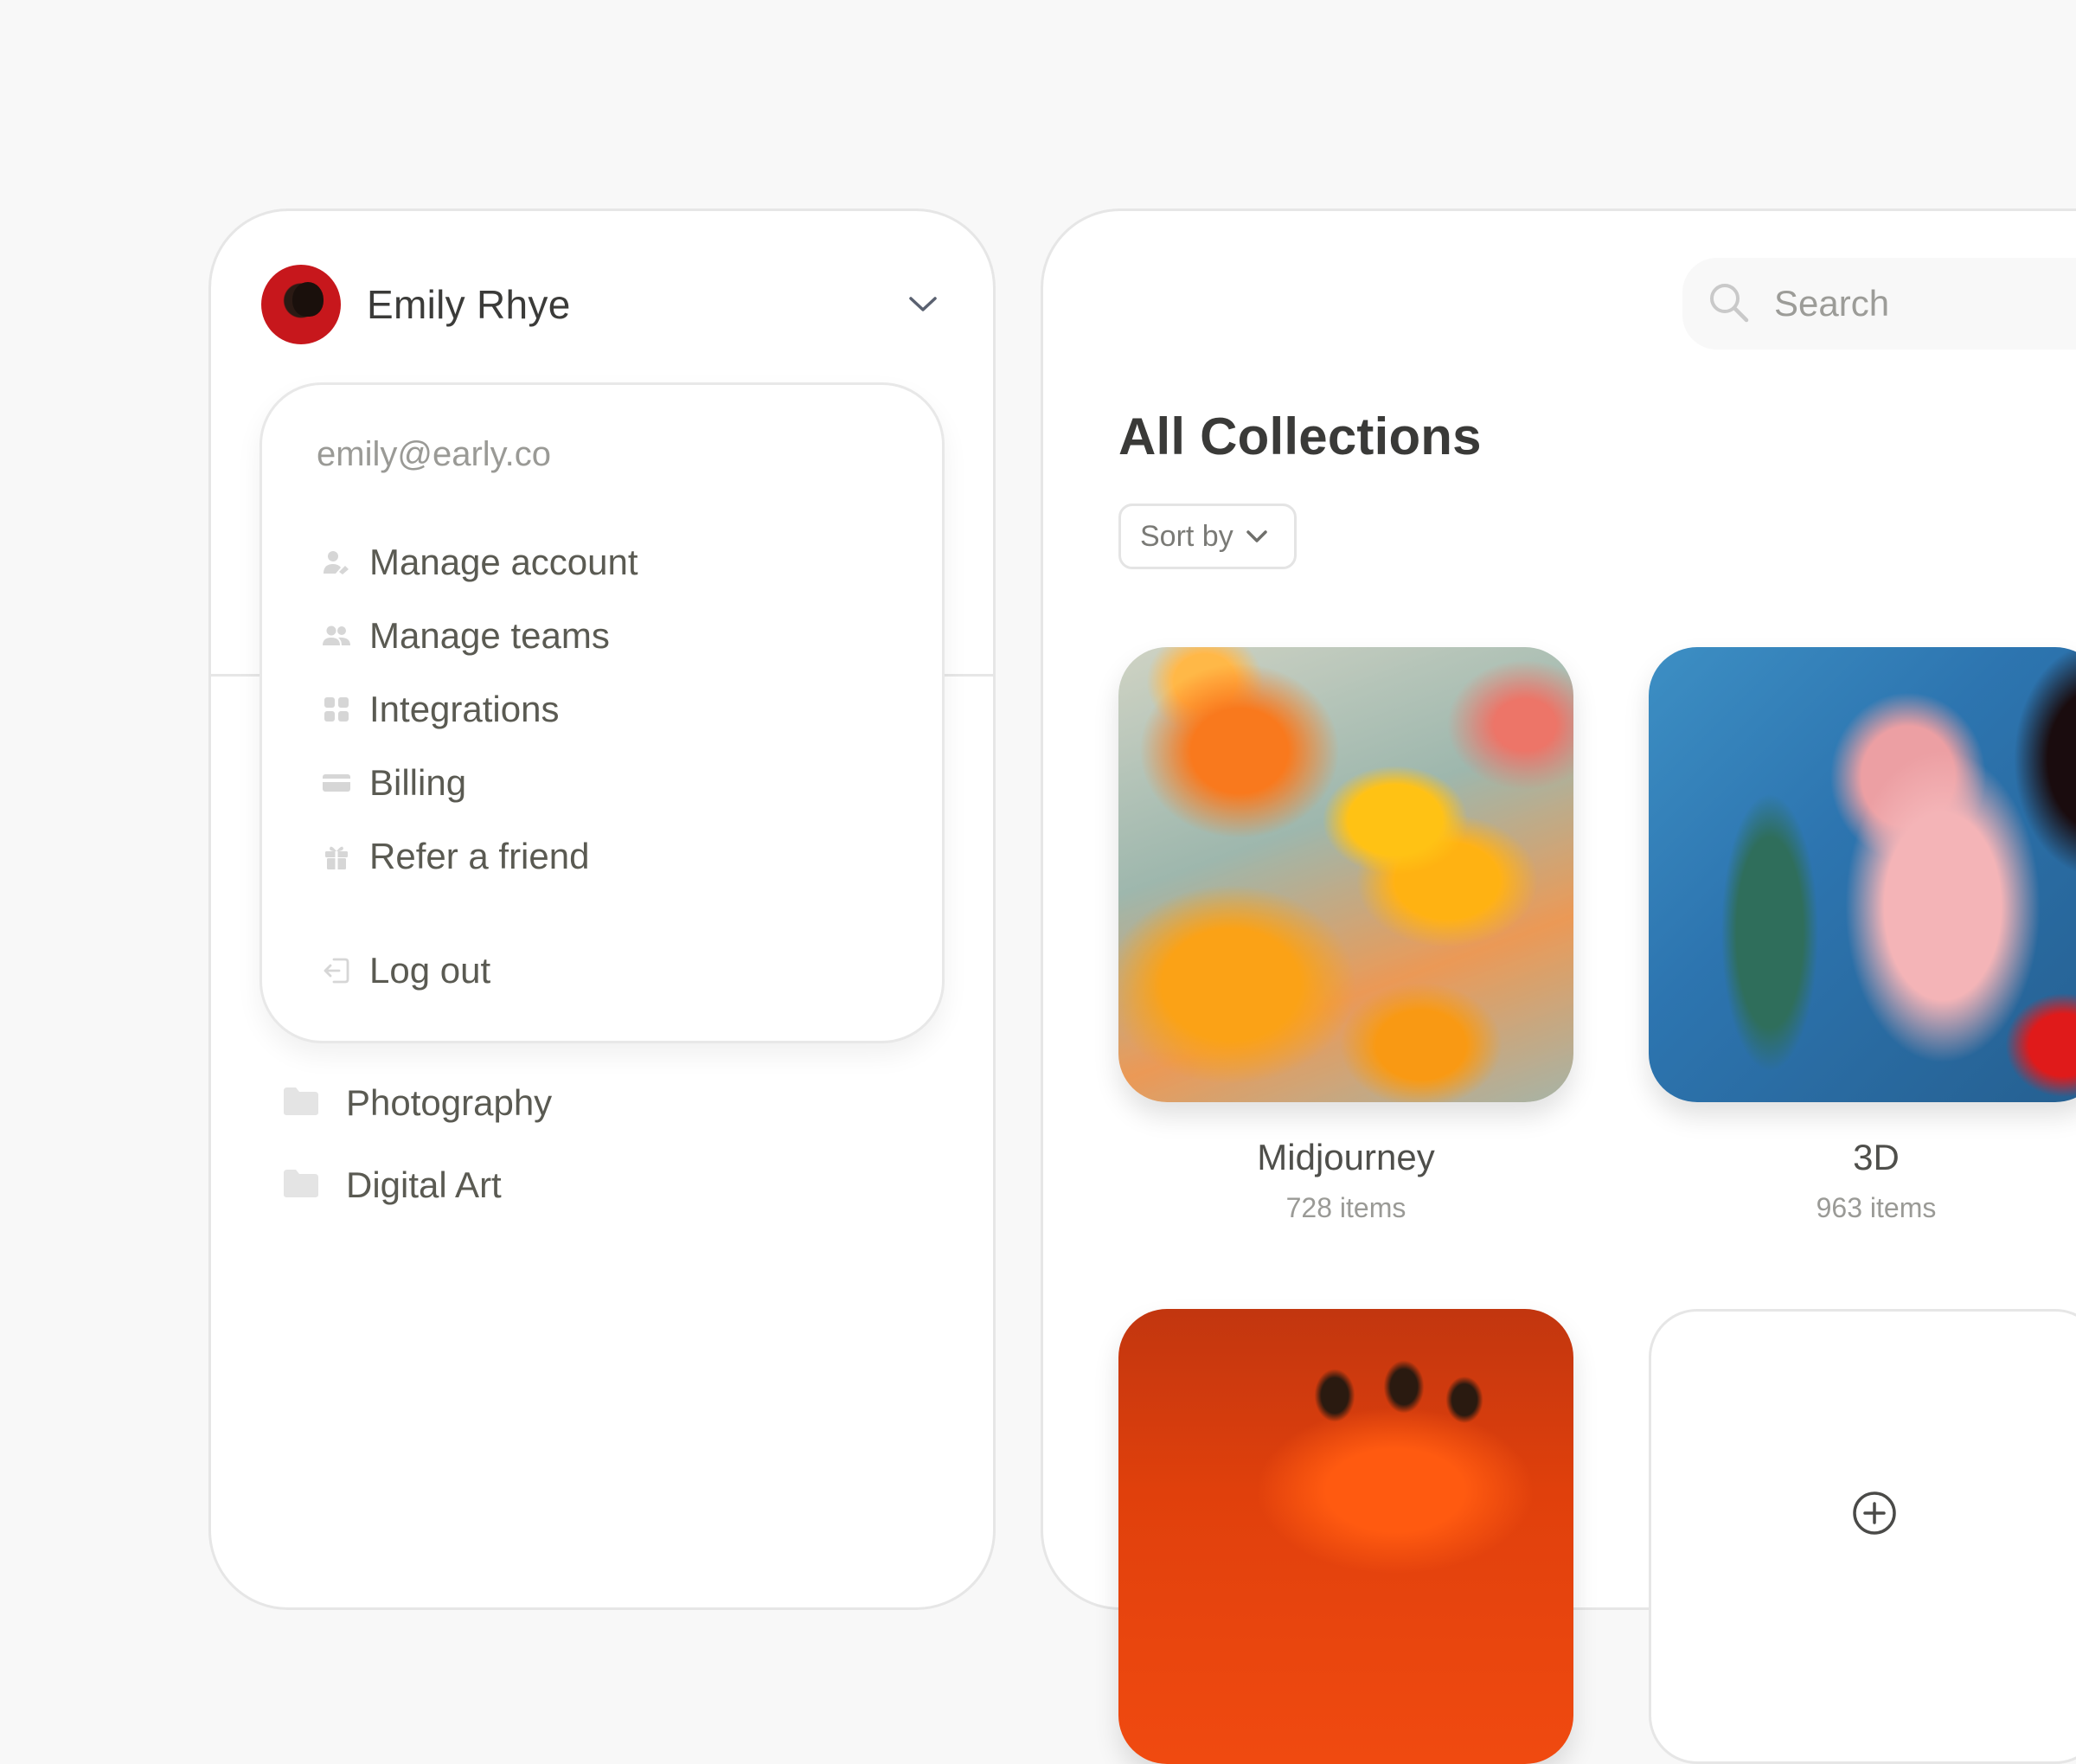 This screenshot has width=2076, height=1764. What do you see at coordinates (603, 304) in the screenshot?
I see `account-switcher: Emily Rhye` at bounding box center [603, 304].